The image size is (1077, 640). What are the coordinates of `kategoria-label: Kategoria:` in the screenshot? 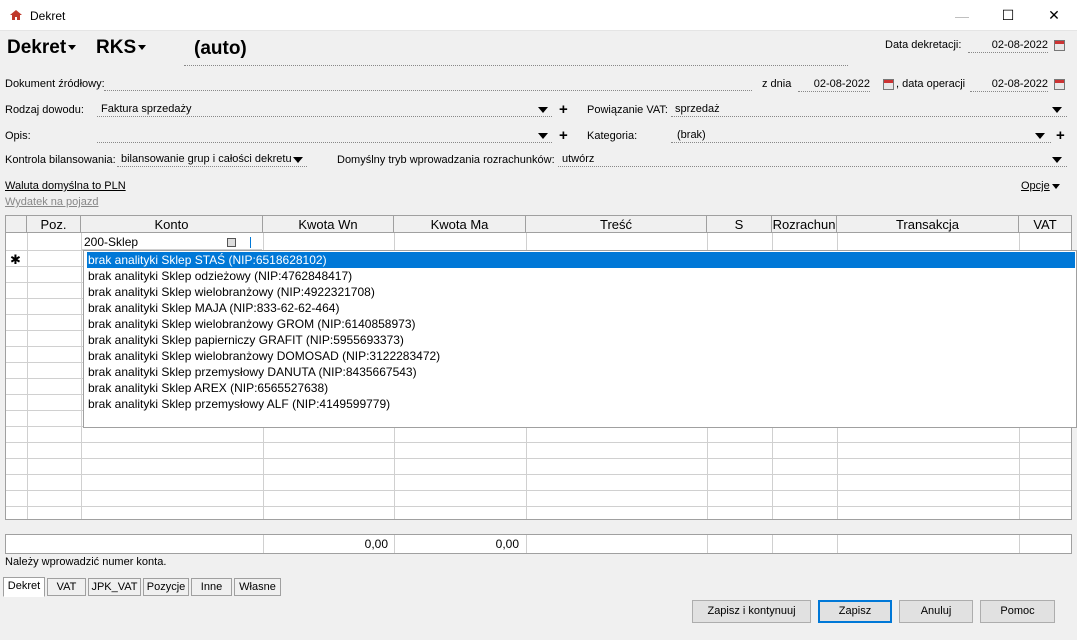 It's located at (612, 136).